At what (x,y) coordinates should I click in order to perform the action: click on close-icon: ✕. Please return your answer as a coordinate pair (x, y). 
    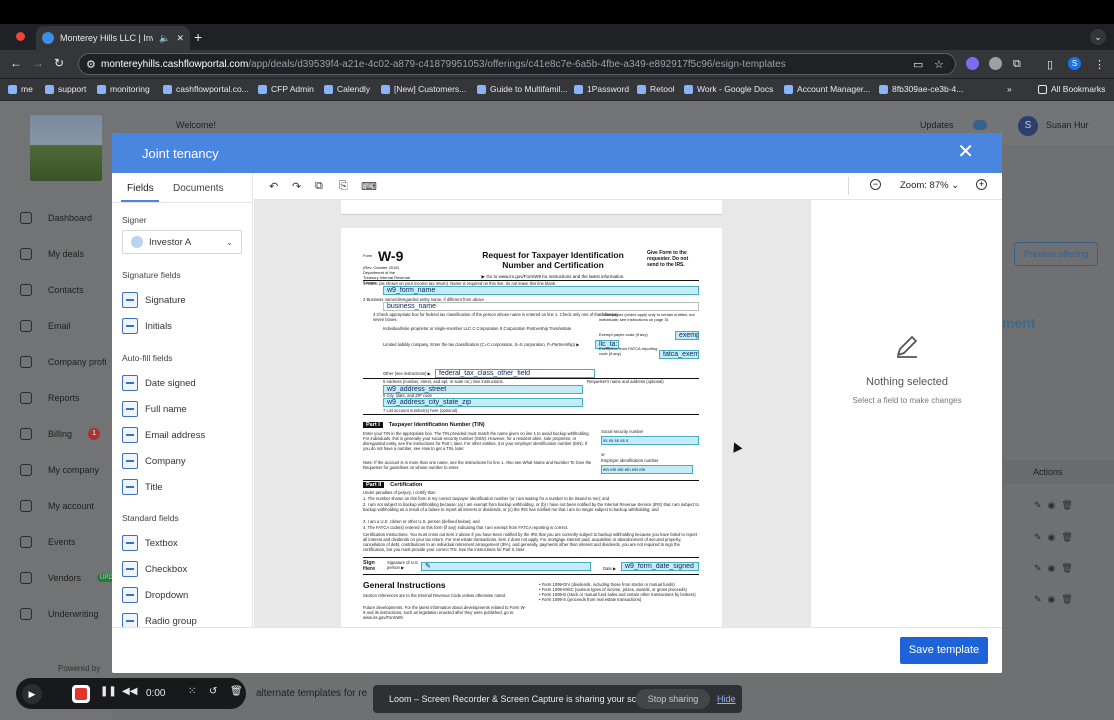
    Looking at the image, I should click on (965, 152).